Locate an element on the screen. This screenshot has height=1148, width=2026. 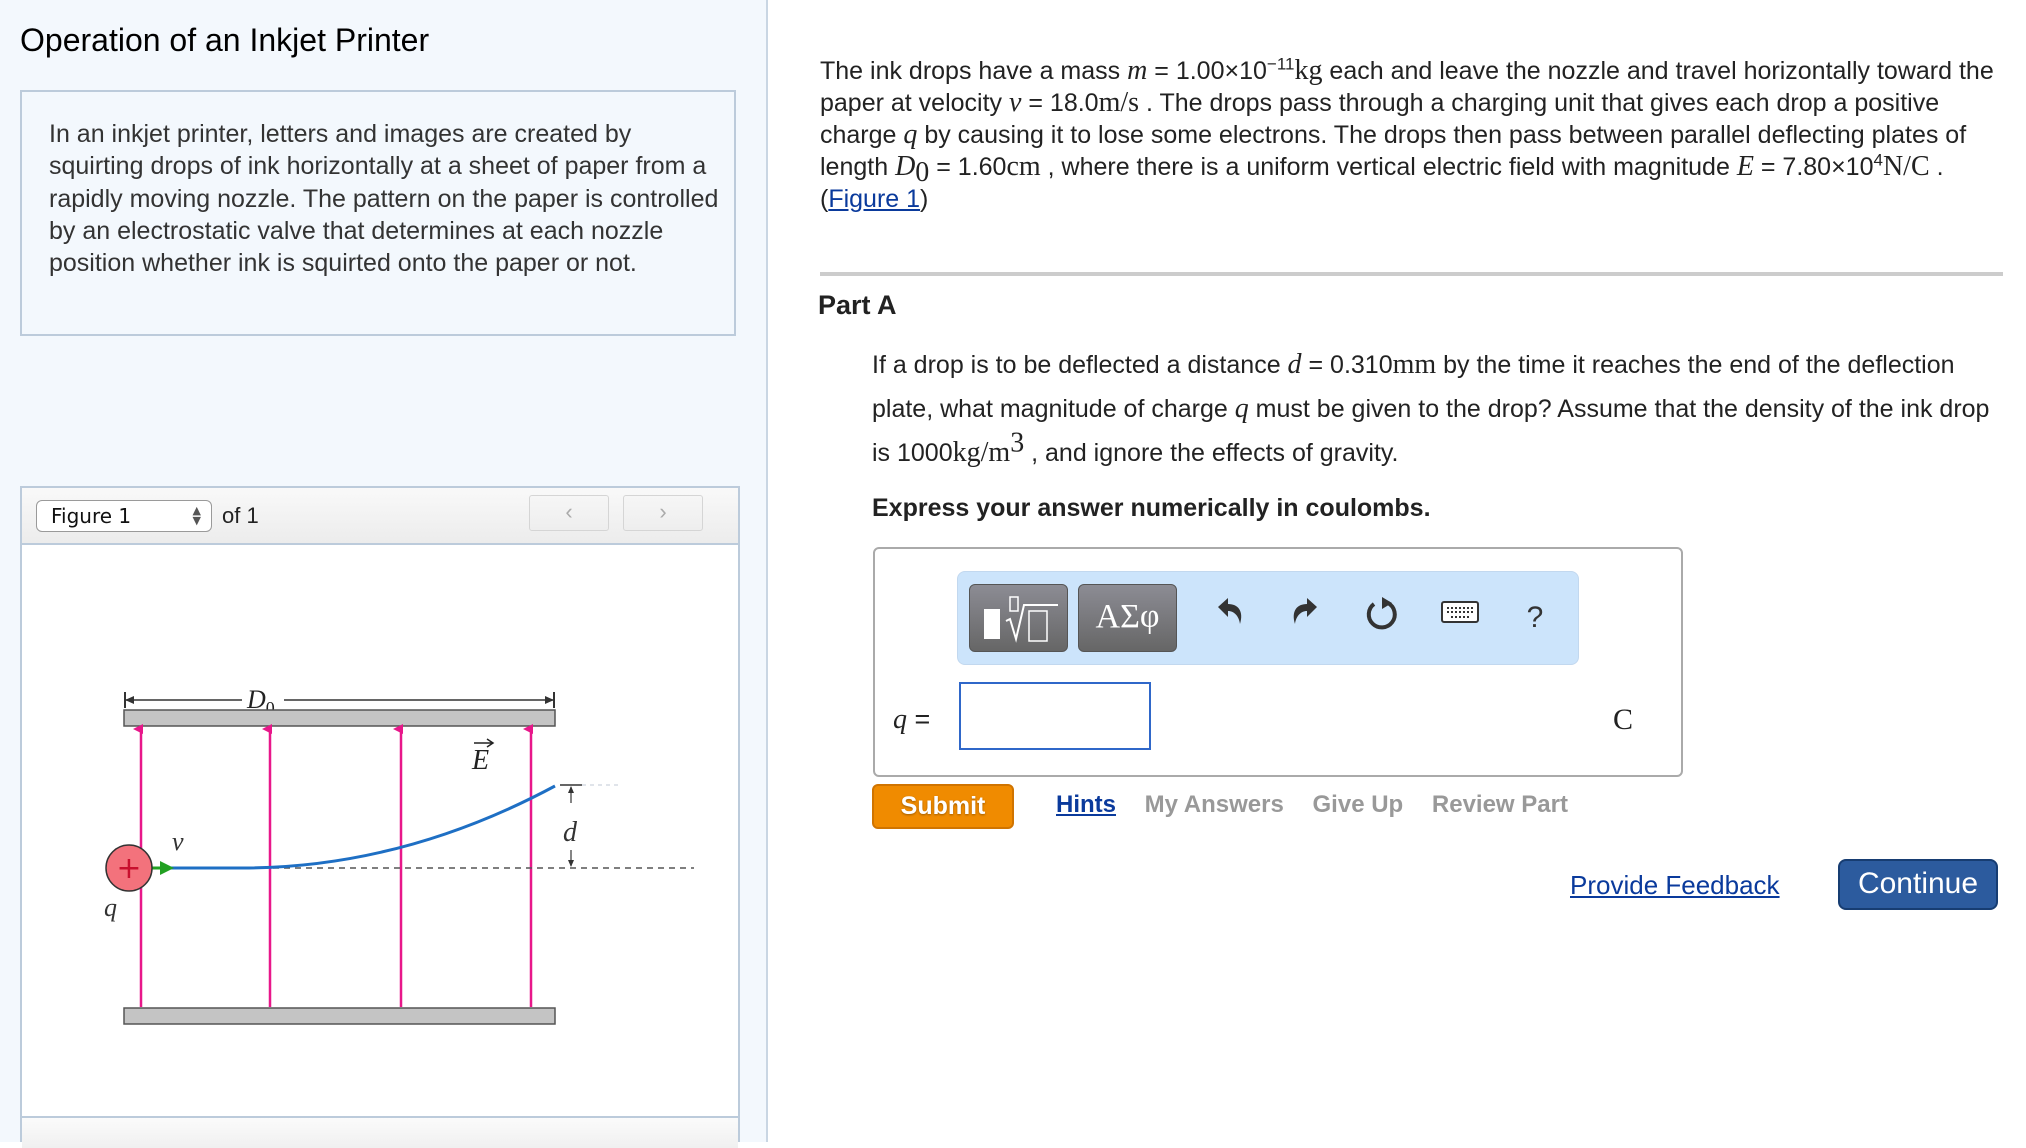
part-actions: Hints My Answers Give Up Review Part is located at coordinates (1323, 805).